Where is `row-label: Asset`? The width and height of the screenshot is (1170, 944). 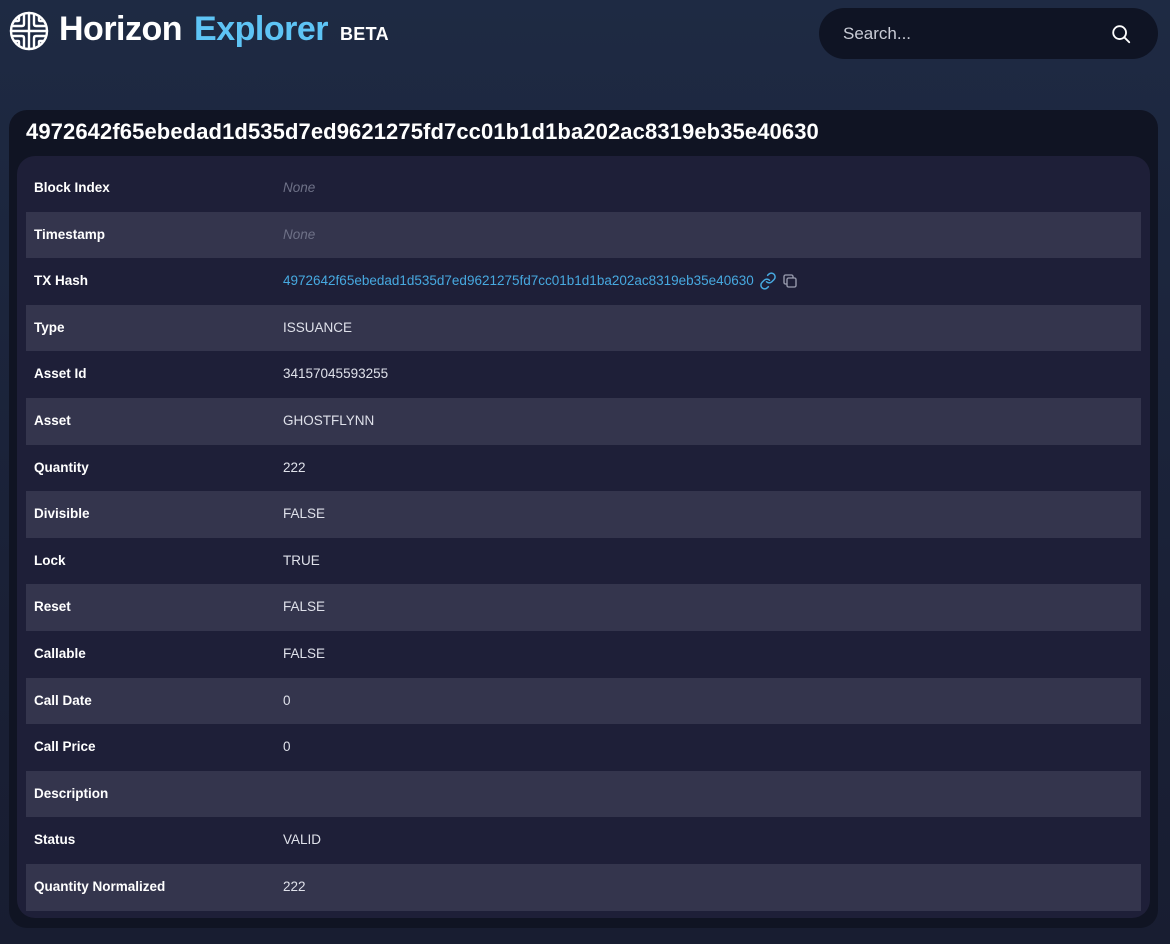 row-label: Asset is located at coordinates (52, 420).